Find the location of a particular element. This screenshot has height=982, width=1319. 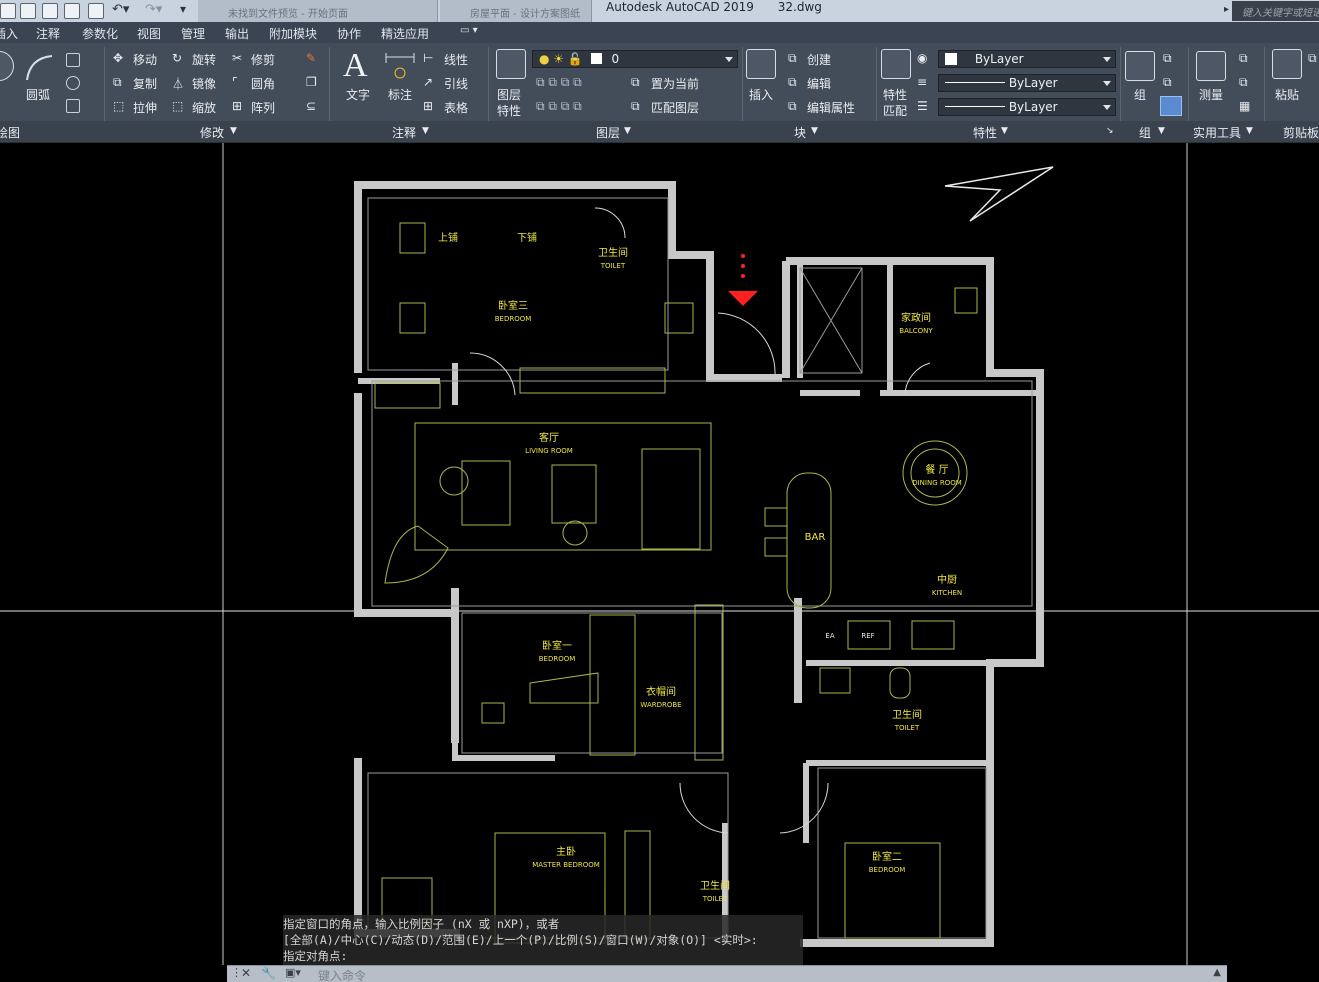

document-tab-1: 未找到文件预览 - 开始页面 is located at coordinates (318, 11).